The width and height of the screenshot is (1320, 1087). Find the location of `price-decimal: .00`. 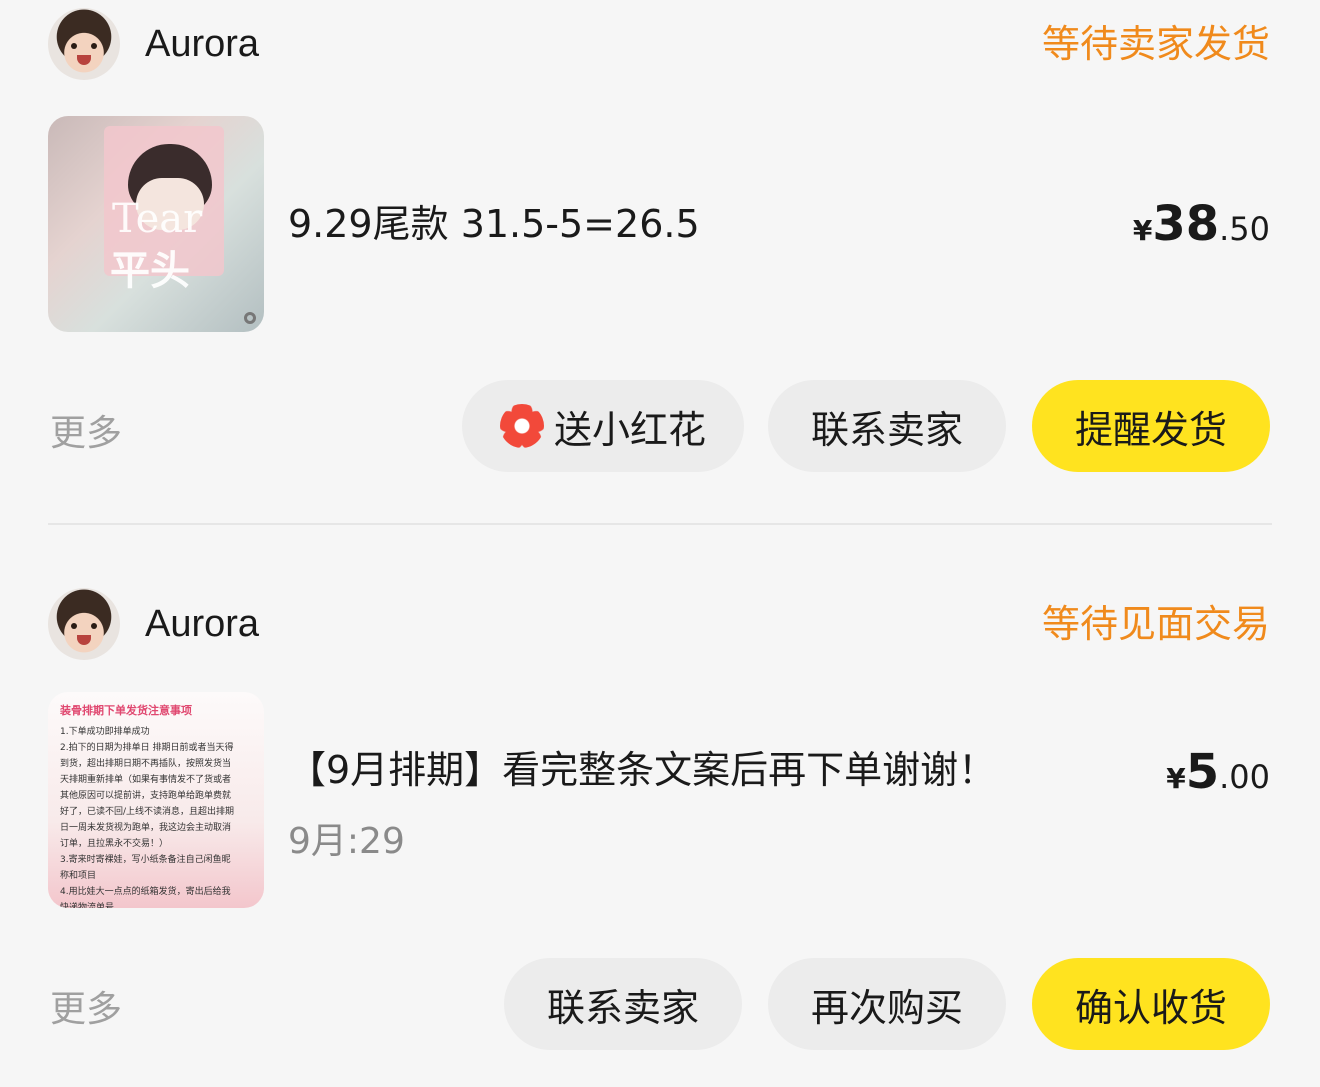

price-decimal: .00 is located at coordinates (1244, 777).